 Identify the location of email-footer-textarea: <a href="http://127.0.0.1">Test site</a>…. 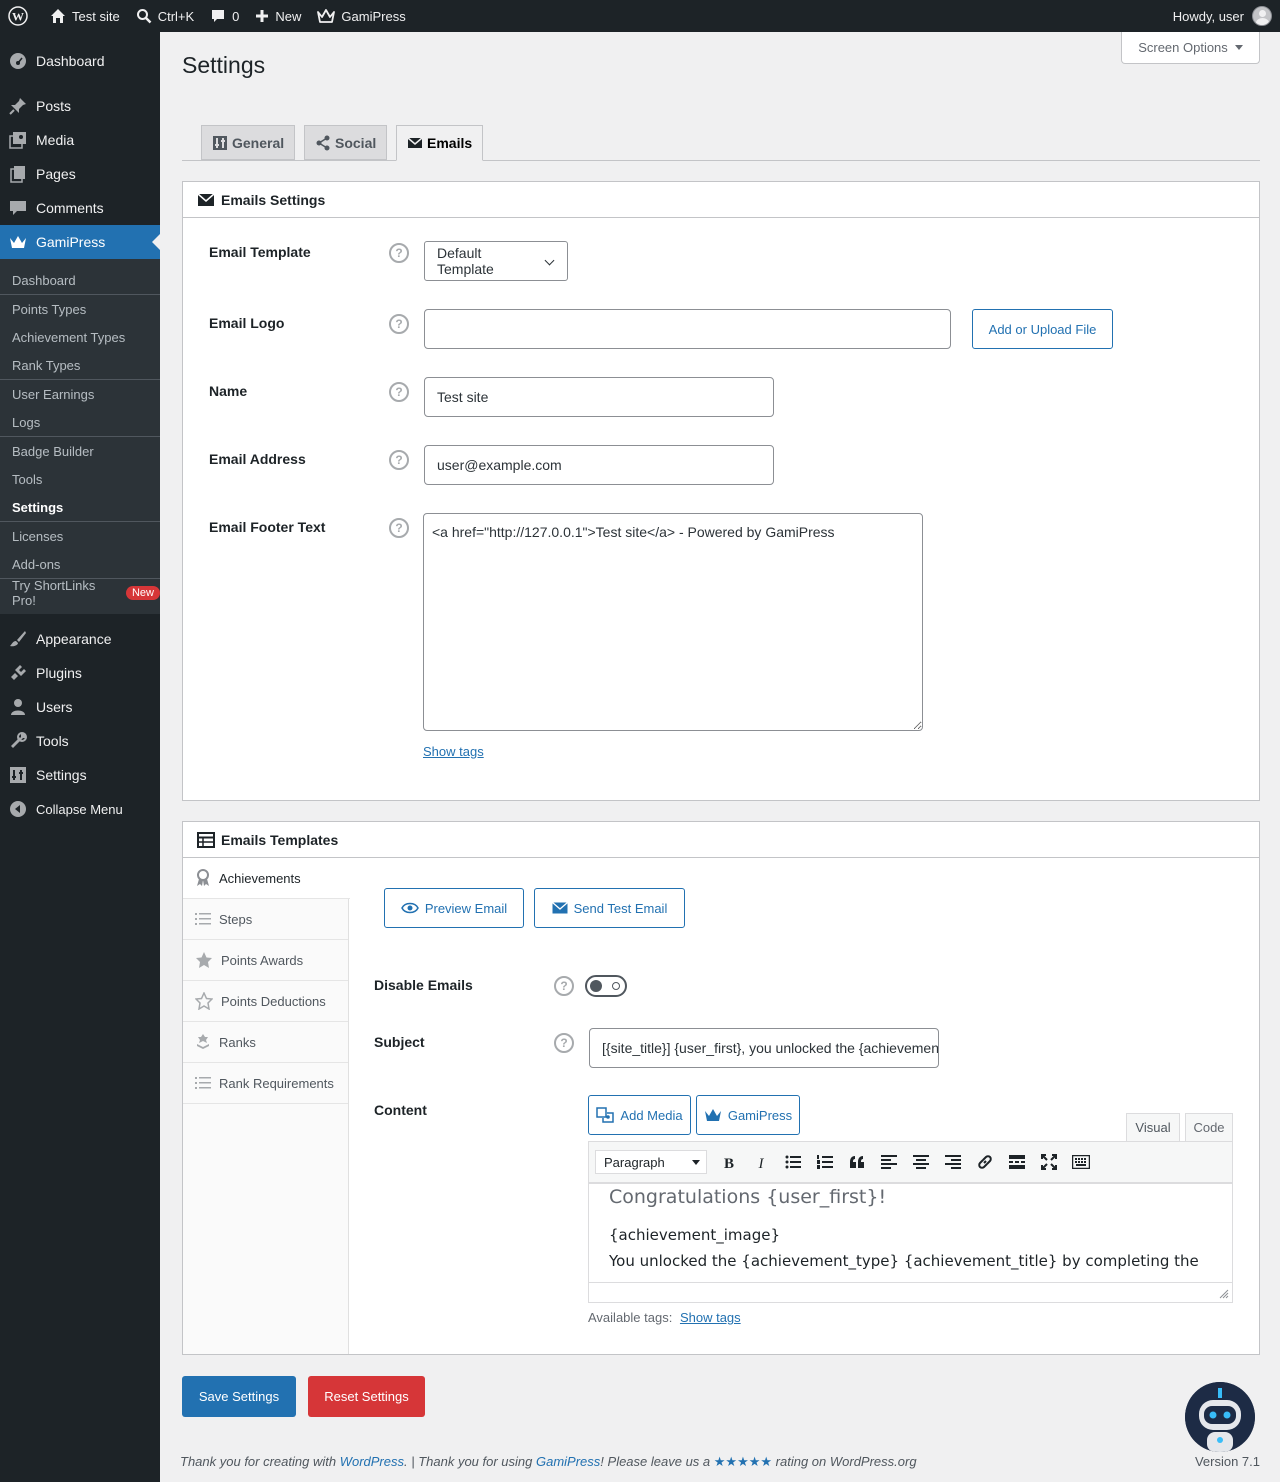
(673, 622).